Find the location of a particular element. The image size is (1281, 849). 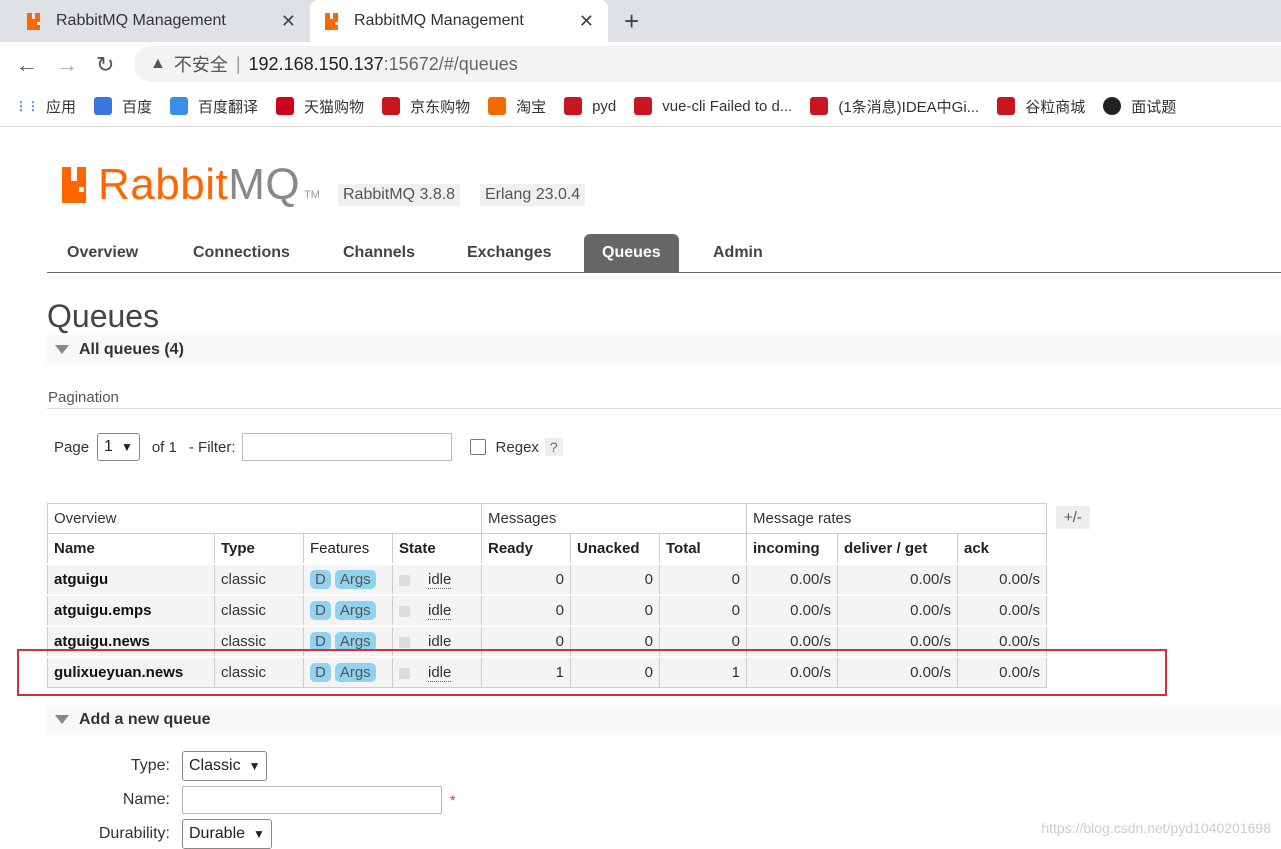

tab-queues: Queues is located at coordinates (631, 253).